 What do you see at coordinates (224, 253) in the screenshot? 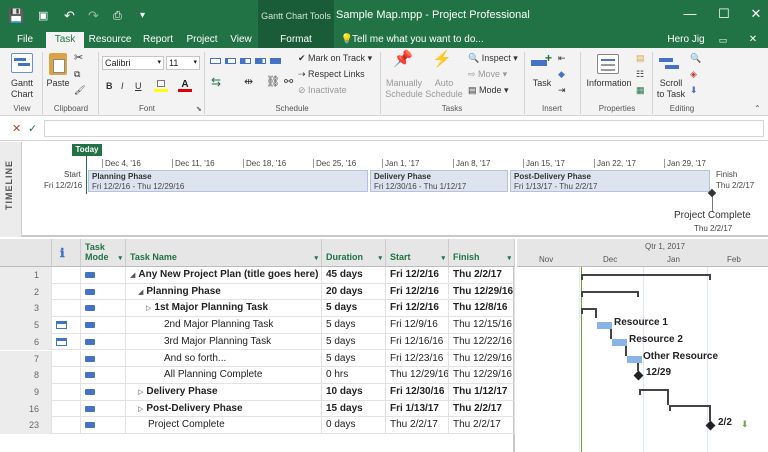
I see `task-name-column-header: Task Name ▾` at bounding box center [224, 253].